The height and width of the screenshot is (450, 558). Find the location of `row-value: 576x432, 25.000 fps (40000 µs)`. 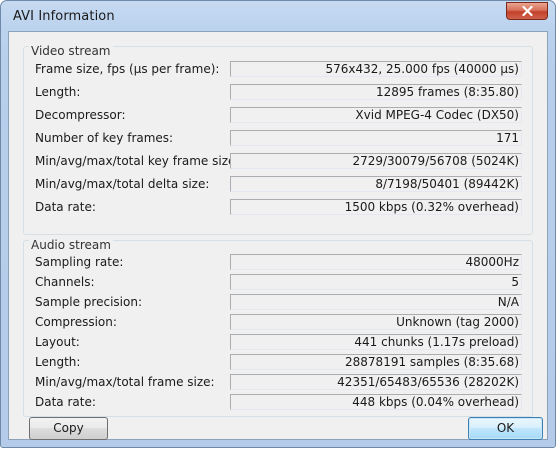

row-value: 576x432, 25.000 fps (40000 µs) is located at coordinates (376, 69).